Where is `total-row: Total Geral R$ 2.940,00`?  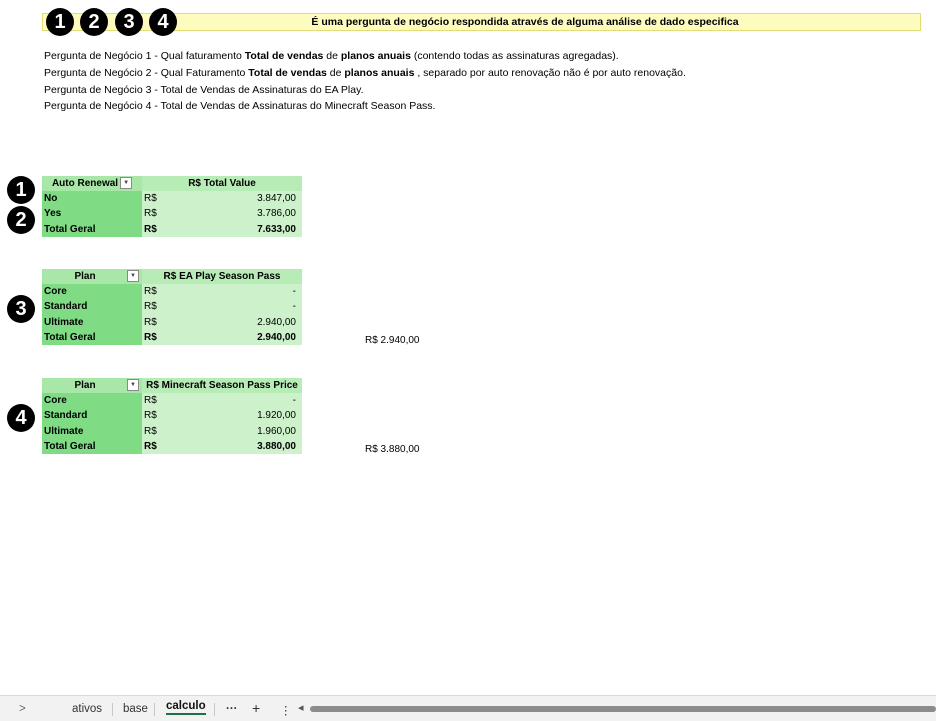 total-row: Total Geral R$ 2.940,00 is located at coordinates (172, 338).